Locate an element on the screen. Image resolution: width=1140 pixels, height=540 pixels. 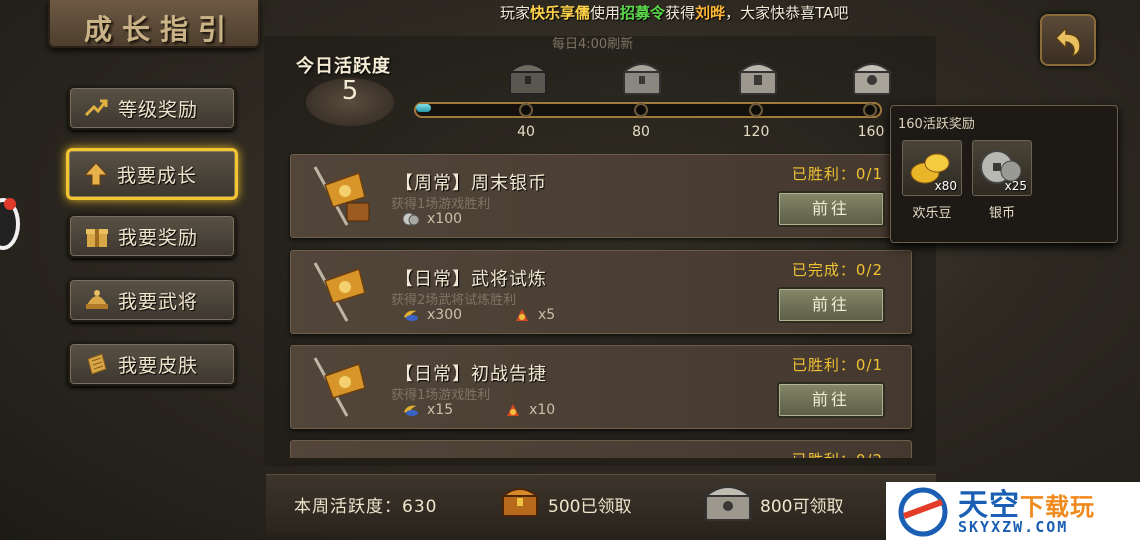
tooltip-item: x25 is located at coordinates (1002, 168).